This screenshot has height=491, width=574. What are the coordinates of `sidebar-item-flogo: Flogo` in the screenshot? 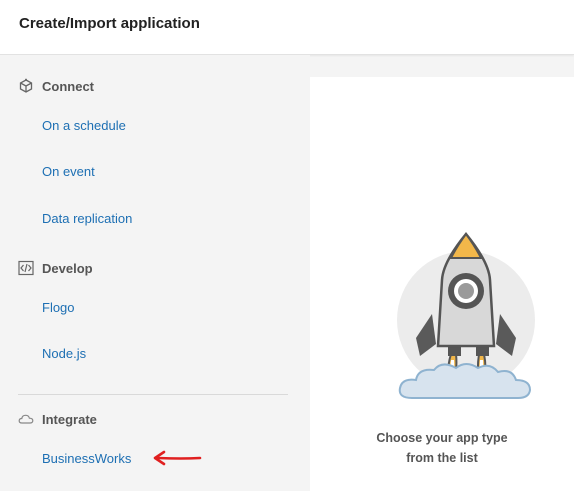 It's located at (58, 307).